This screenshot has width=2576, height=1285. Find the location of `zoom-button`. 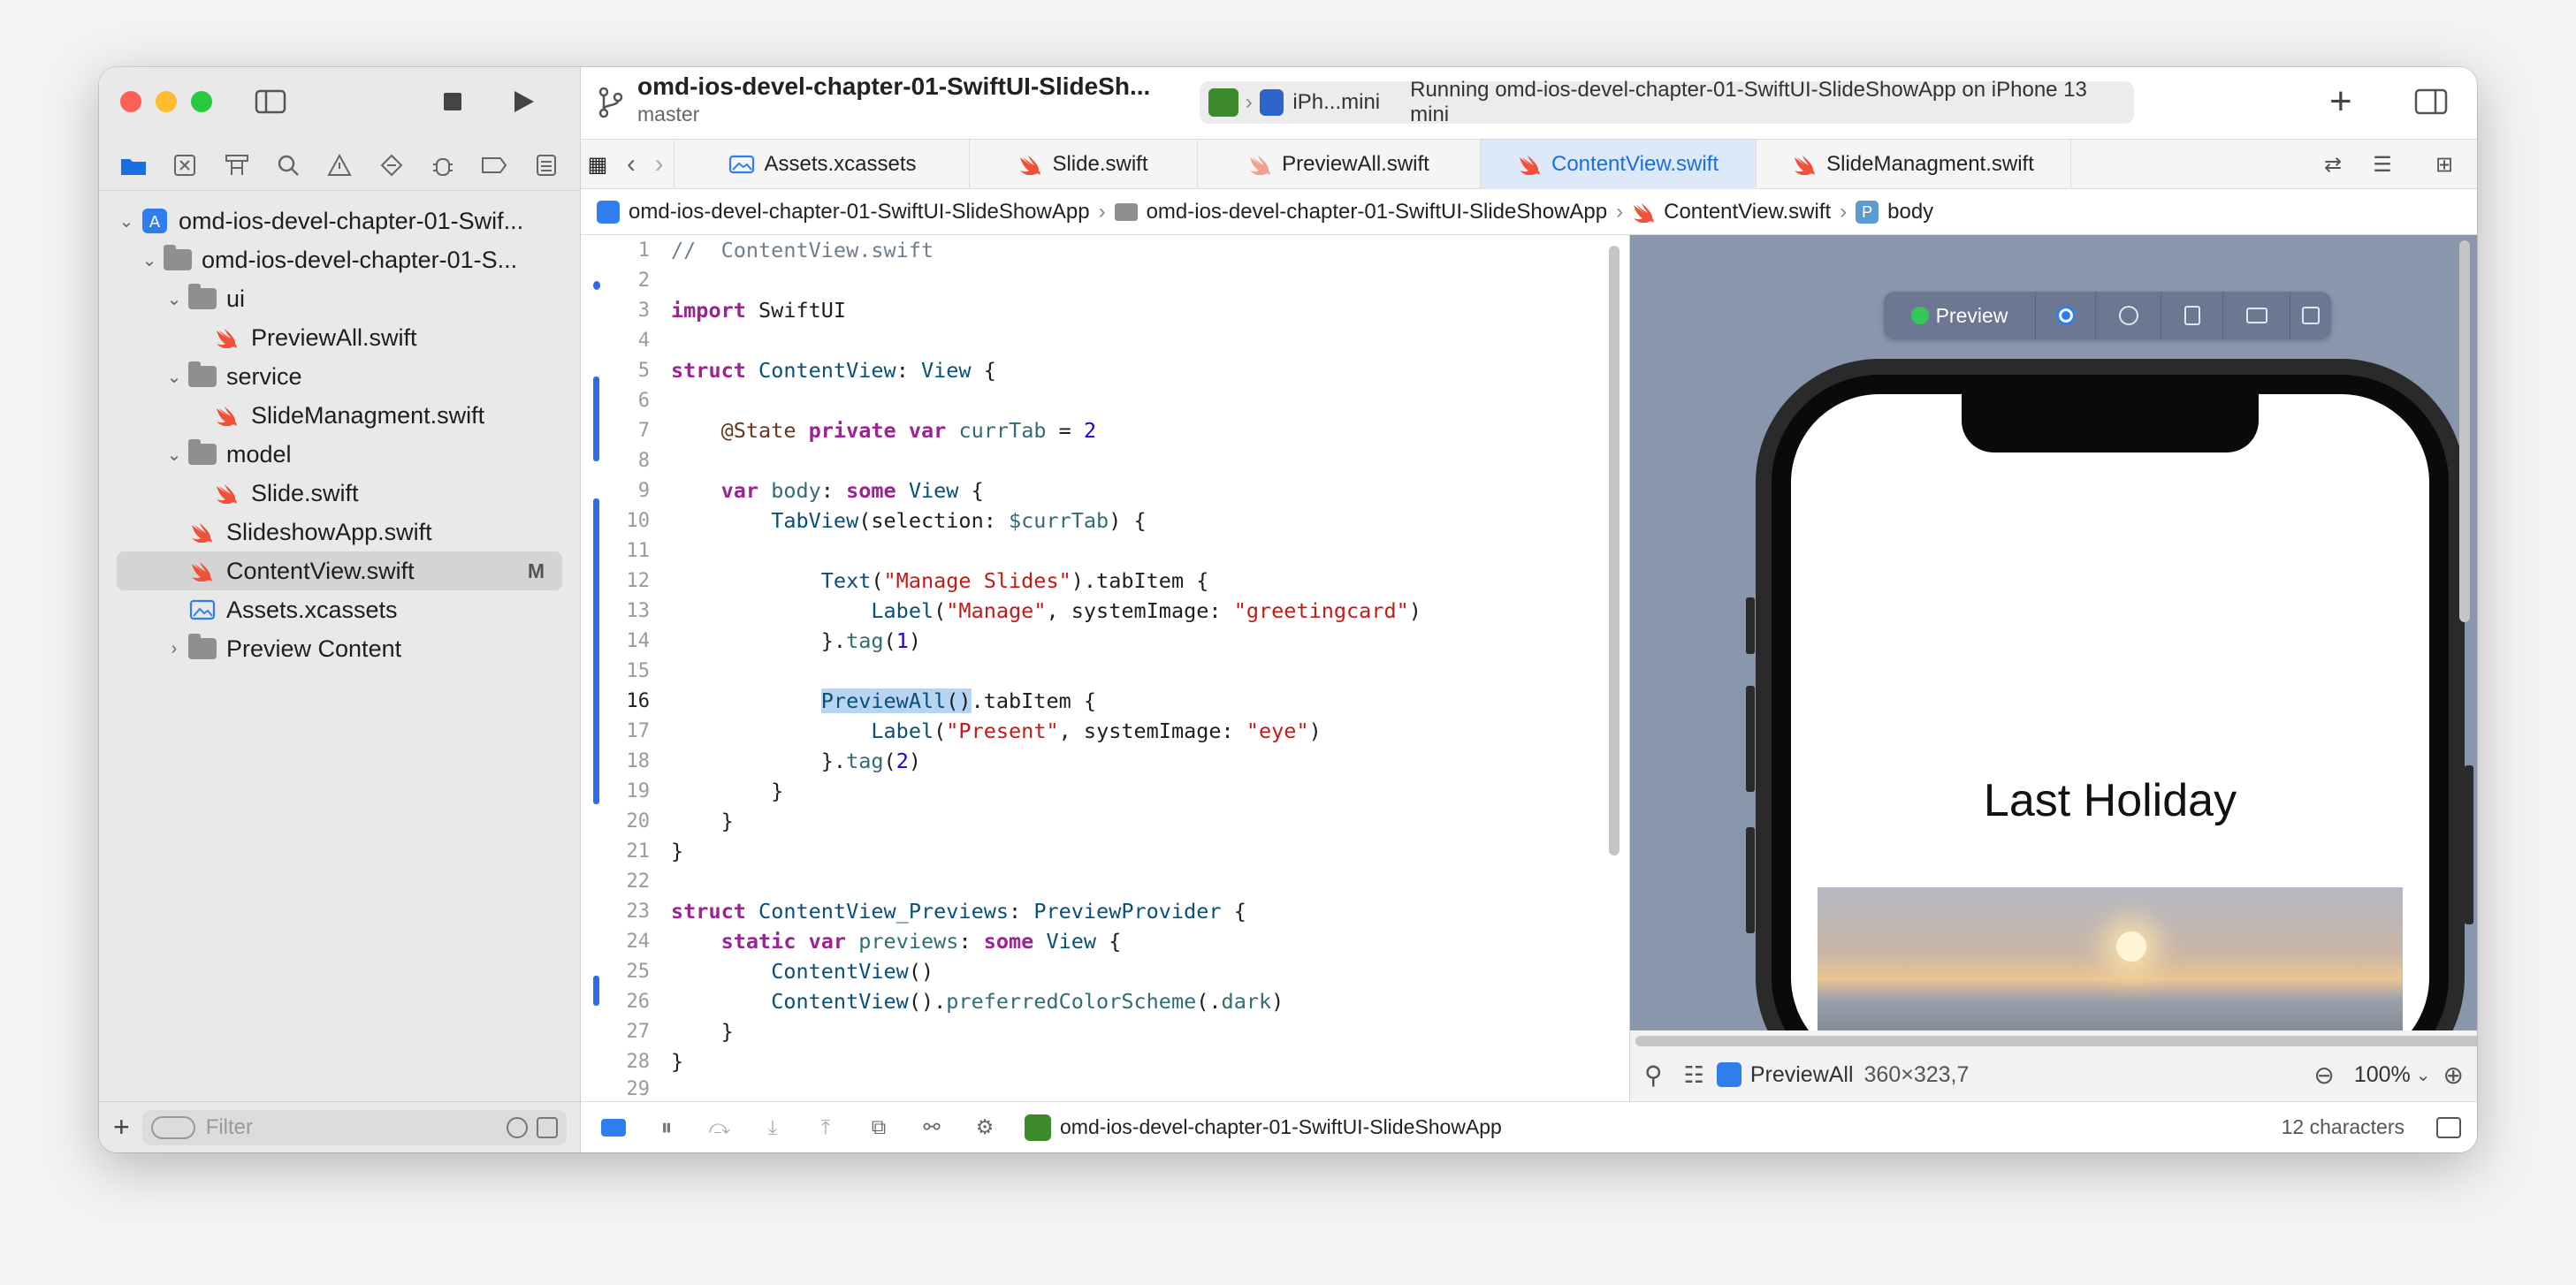

zoom-button is located at coordinates (201, 101).